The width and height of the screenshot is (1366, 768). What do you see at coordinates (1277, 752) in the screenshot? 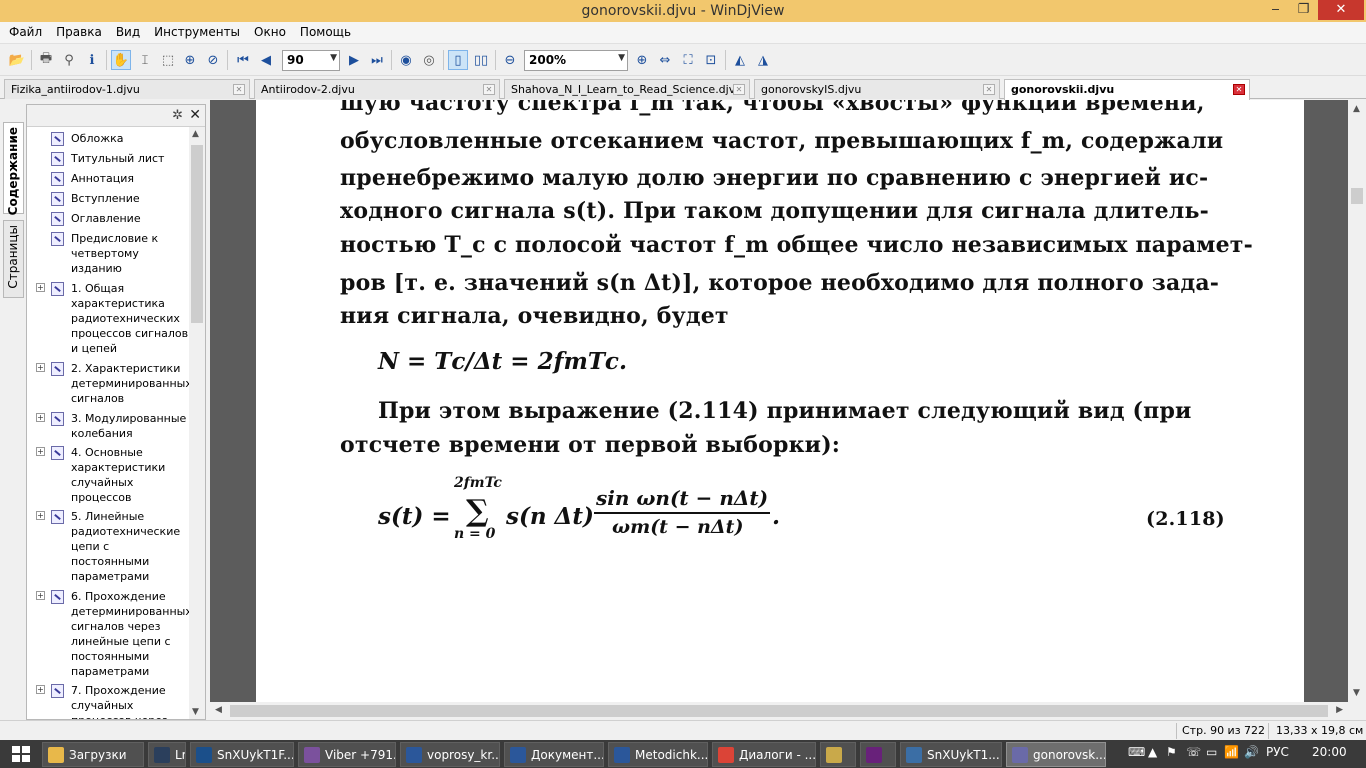
I see `language-indicator: РУС` at bounding box center [1277, 752].